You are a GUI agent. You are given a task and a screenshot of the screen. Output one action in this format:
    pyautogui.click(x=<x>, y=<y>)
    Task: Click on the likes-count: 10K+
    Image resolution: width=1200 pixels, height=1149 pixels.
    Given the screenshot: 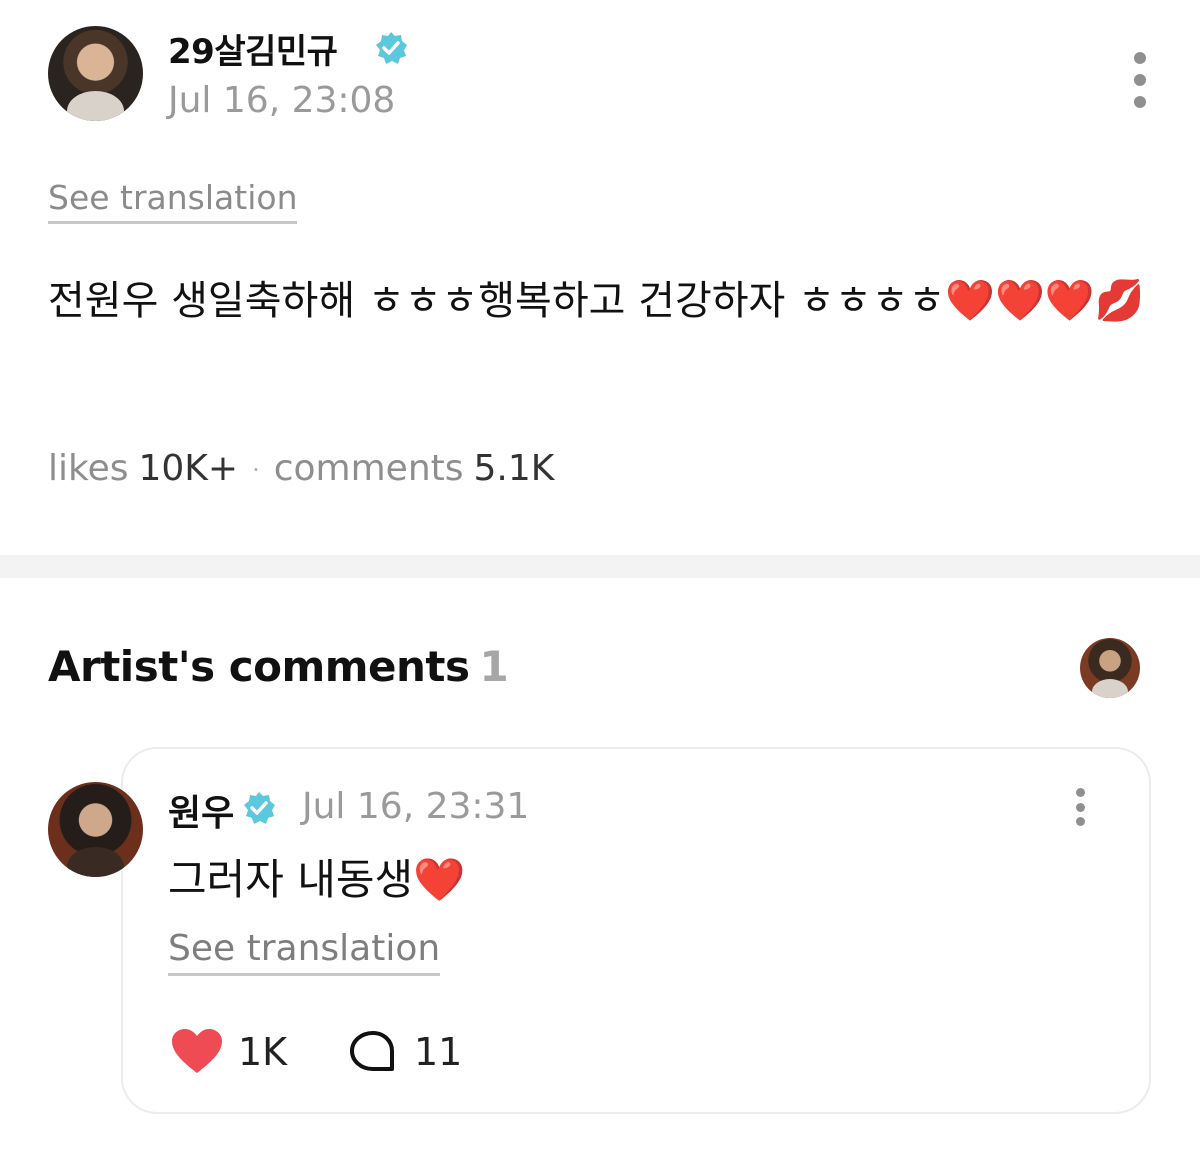 What is the action you would take?
    pyautogui.click(x=188, y=468)
    